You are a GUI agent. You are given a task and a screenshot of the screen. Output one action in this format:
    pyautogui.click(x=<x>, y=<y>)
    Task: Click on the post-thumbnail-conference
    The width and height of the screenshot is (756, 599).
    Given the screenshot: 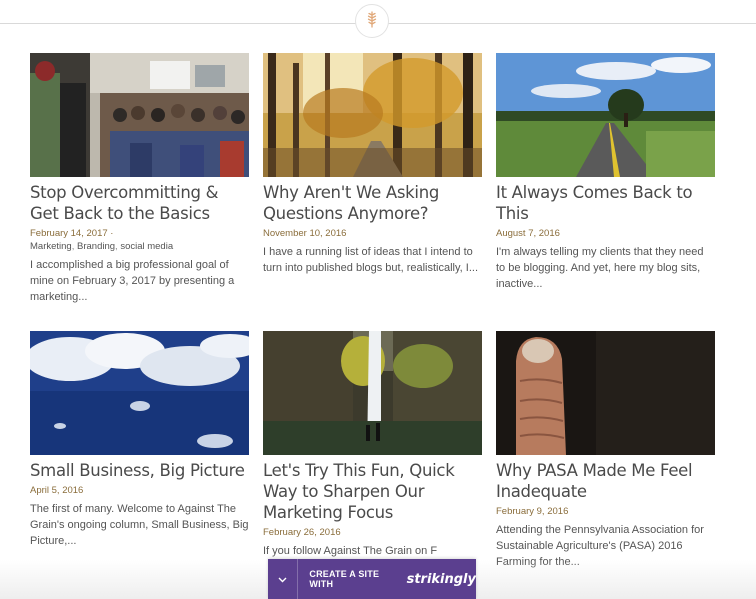 What is the action you would take?
    pyautogui.click(x=139, y=115)
    